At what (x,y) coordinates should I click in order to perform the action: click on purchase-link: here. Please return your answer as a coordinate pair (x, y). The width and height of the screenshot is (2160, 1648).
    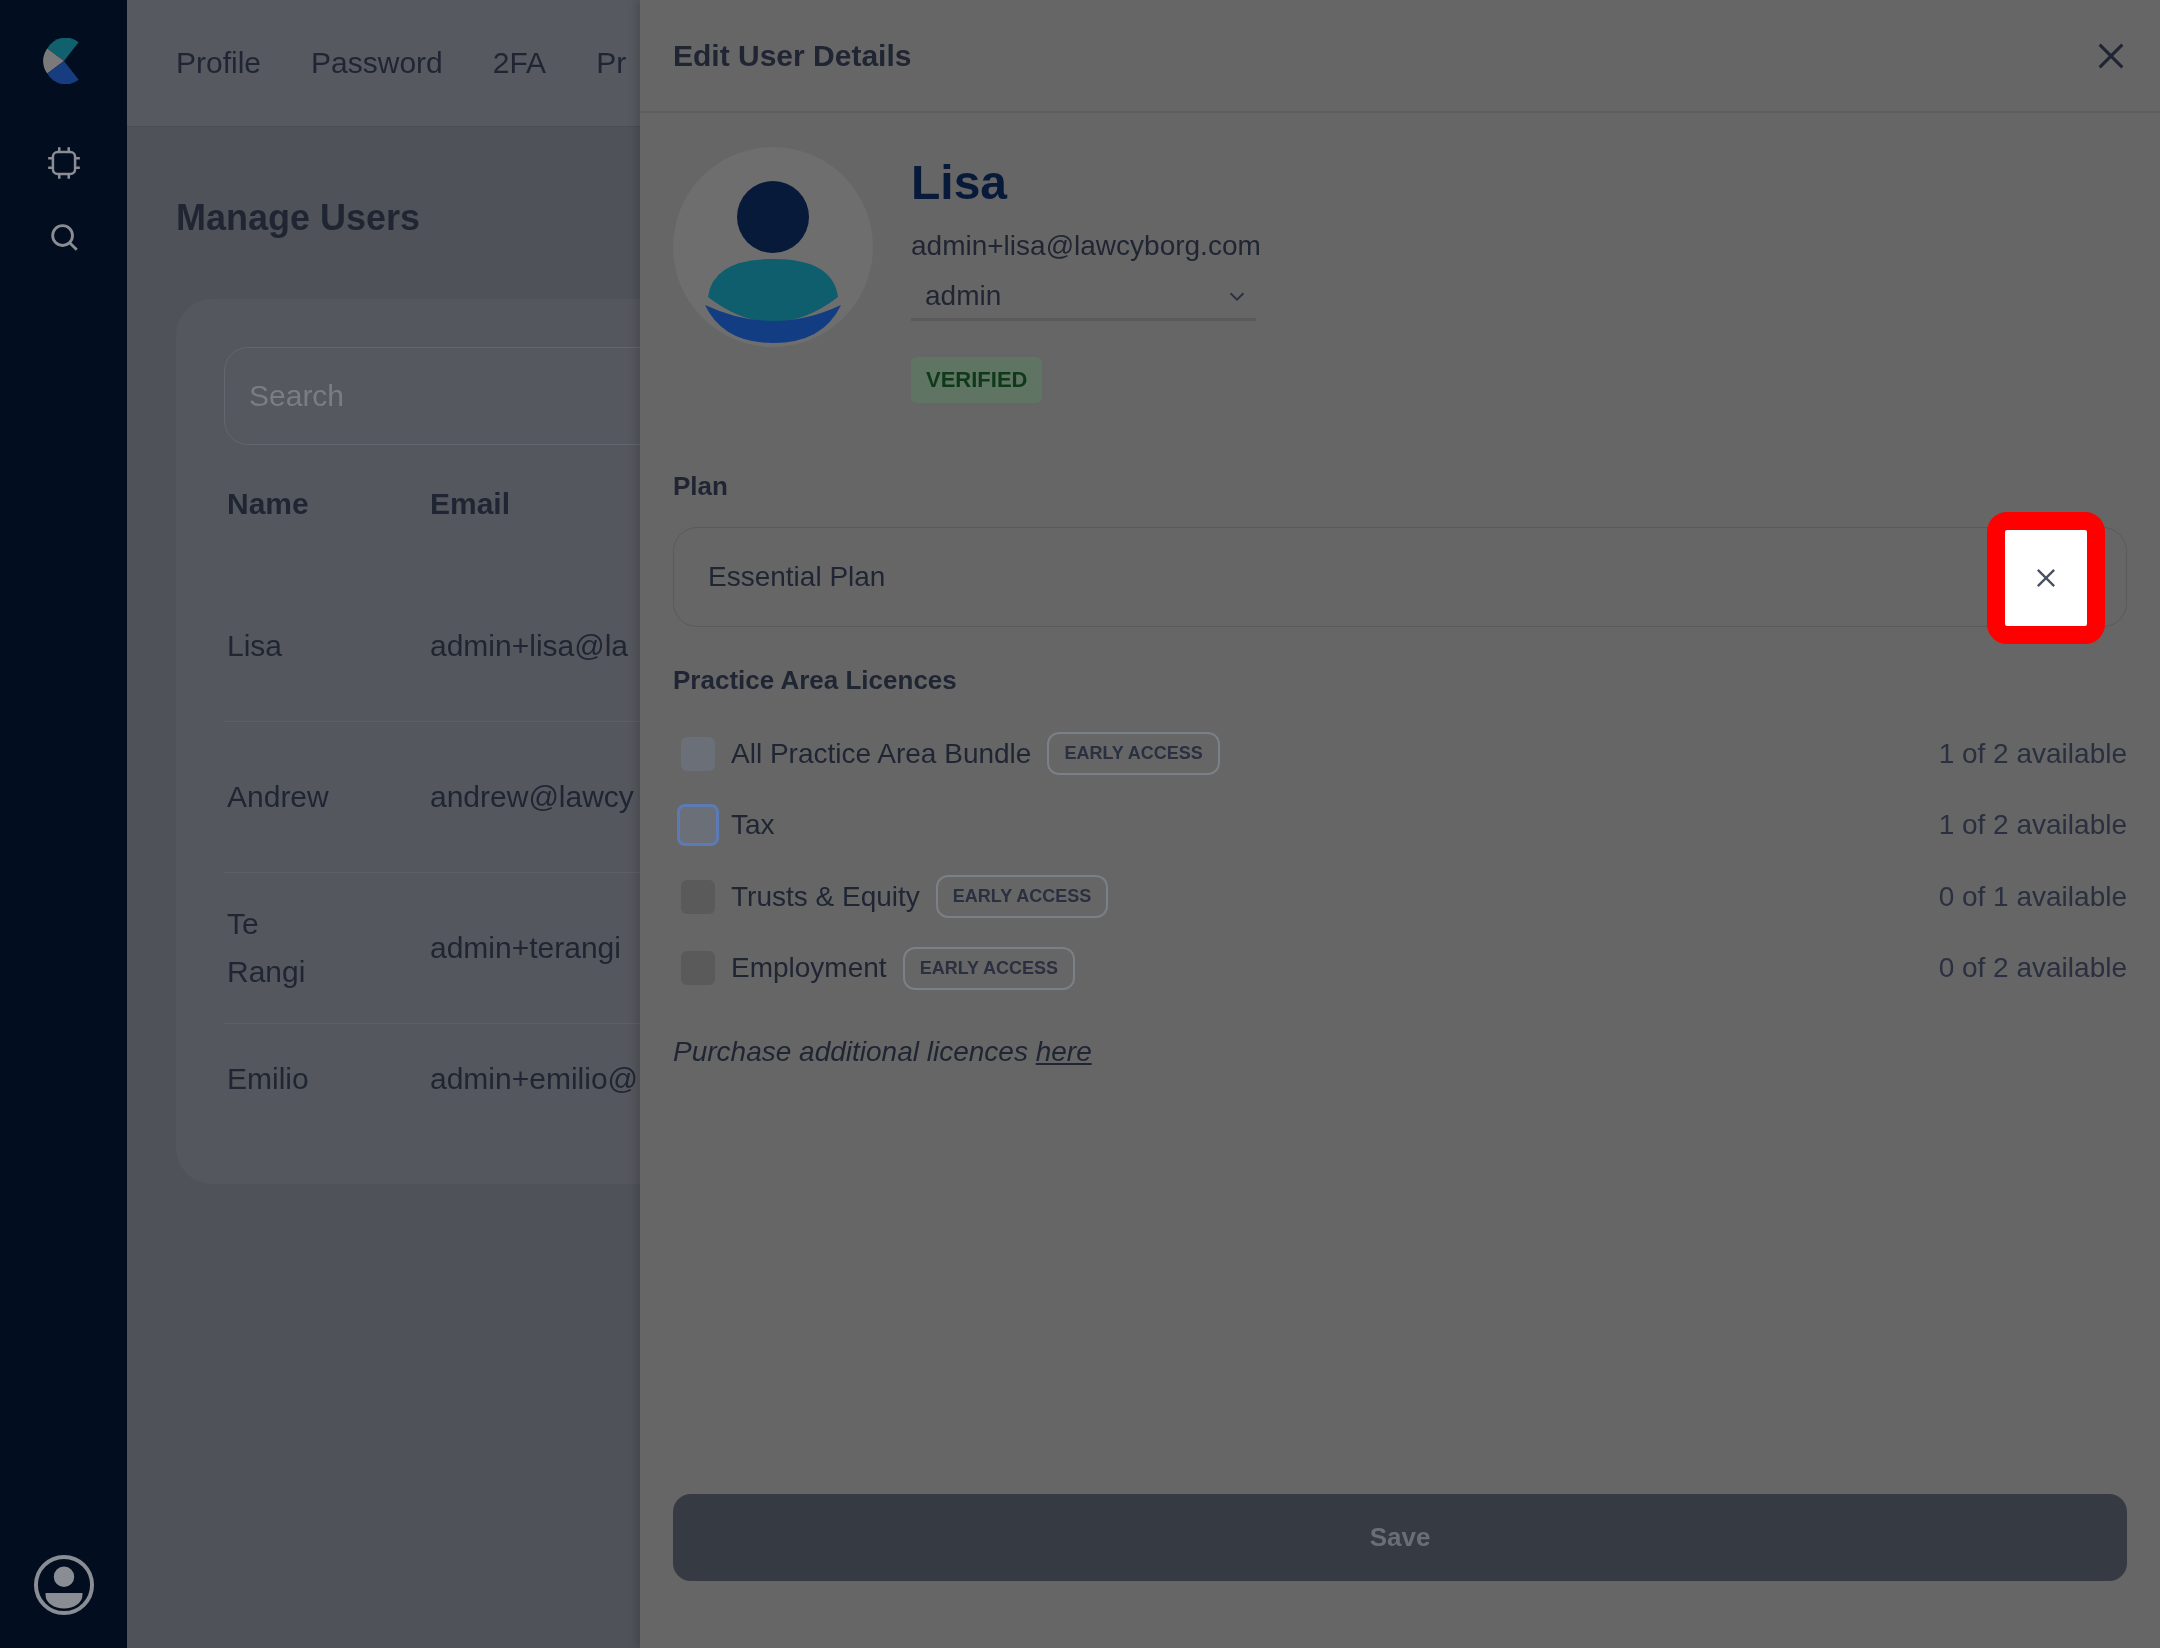
    Looking at the image, I should click on (1063, 1051).